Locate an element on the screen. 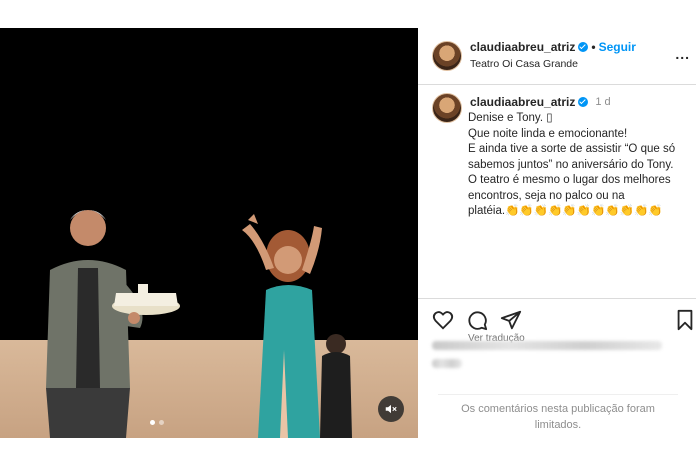 This screenshot has height=464, width=696. location-link: Teatro Oi Casa Grande is located at coordinates (524, 64).